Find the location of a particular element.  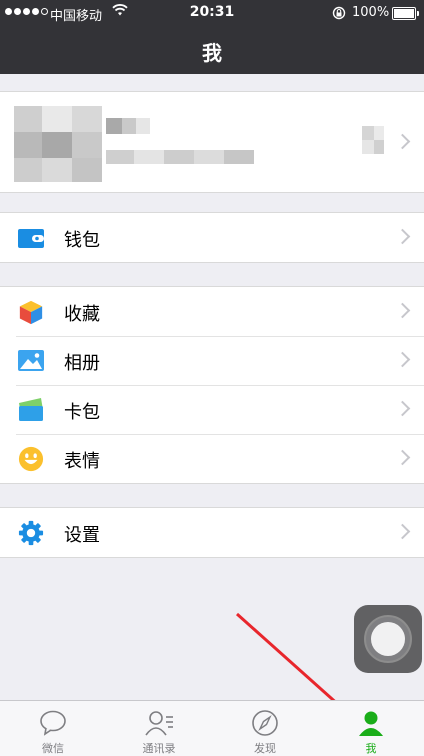

tab-label-chats: 微信 is located at coordinates (53, 748).